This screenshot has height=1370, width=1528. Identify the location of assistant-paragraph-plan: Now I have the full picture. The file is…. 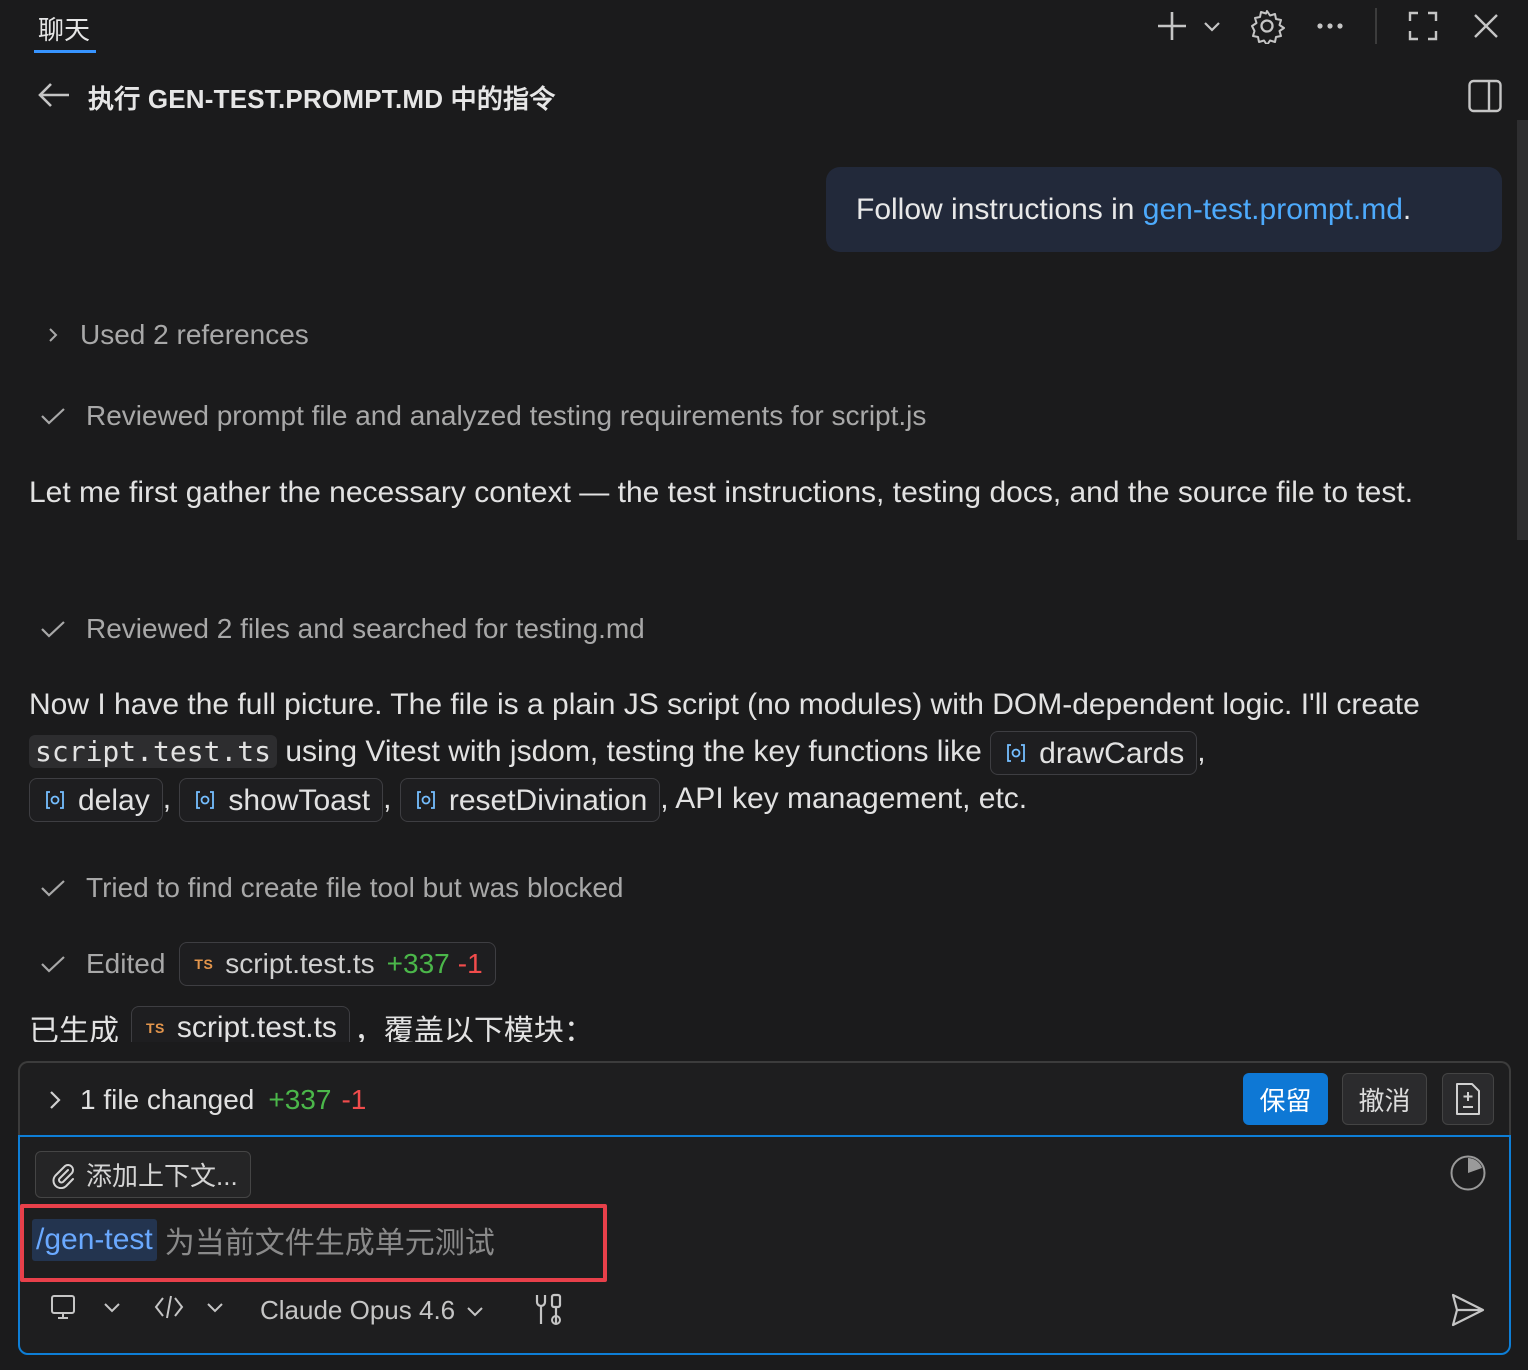
(764, 752).